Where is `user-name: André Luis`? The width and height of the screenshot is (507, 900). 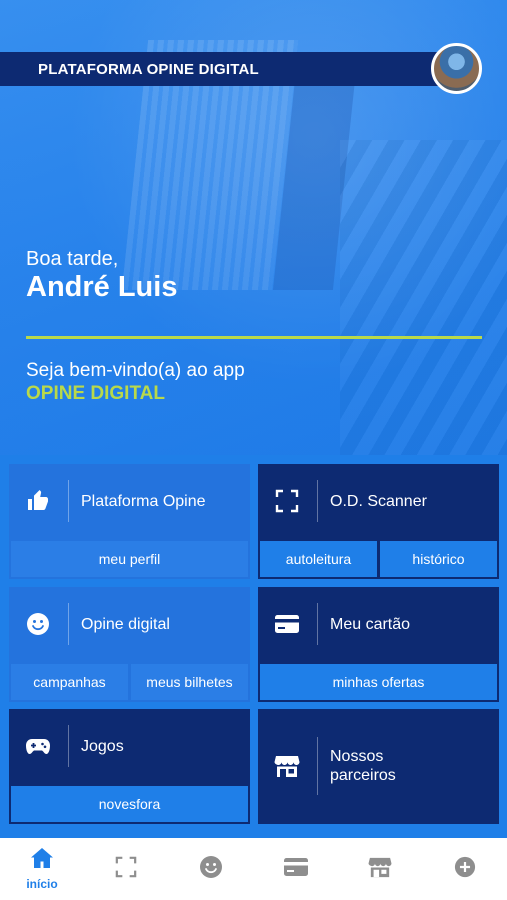
user-name: André Luis is located at coordinates (102, 287).